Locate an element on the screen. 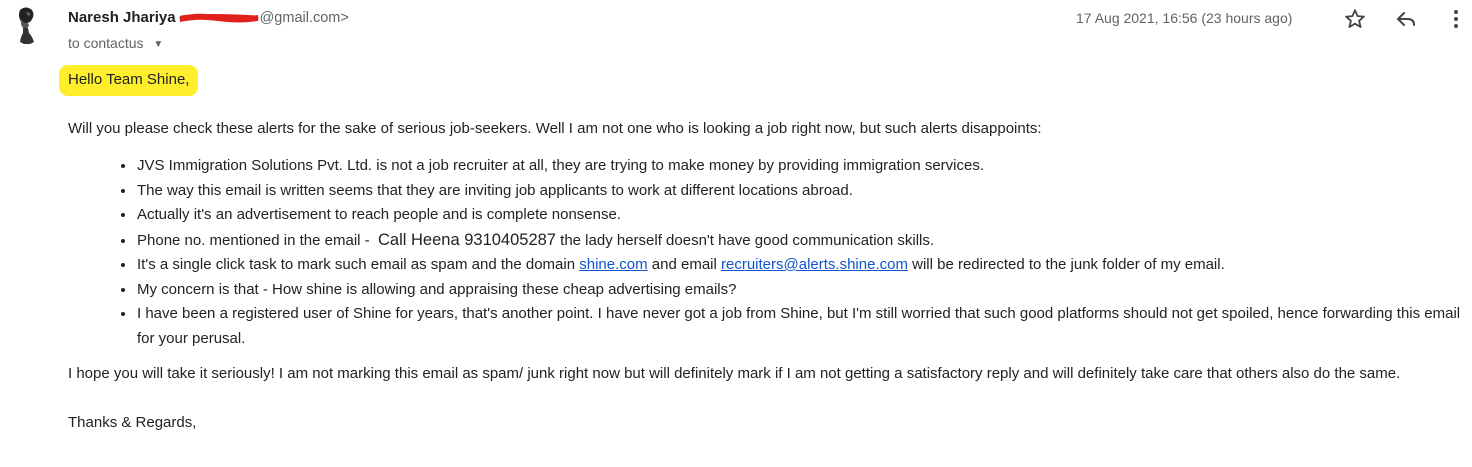 Image resolution: width=1472 pixels, height=467 pixels. more-vert-icon is located at coordinates (1456, 19).